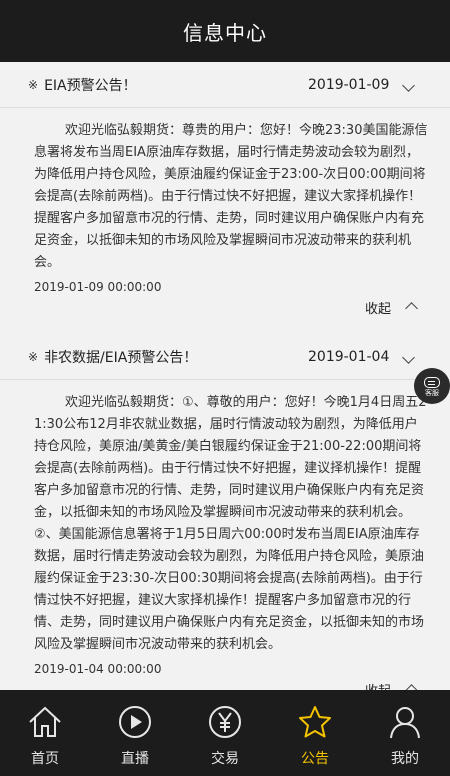 This screenshot has width=450, height=776. What do you see at coordinates (121, 357) in the screenshot?
I see `notice-title: 非农数据/EIA预警公告！` at bounding box center [121, 357].